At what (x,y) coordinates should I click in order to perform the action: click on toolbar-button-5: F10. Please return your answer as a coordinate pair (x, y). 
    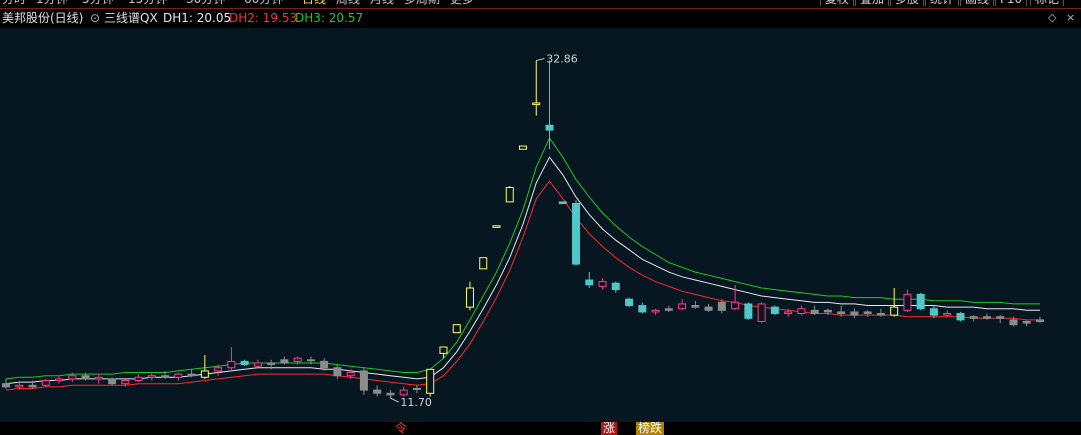
    Looking at the image, I should click on (1011, 3).